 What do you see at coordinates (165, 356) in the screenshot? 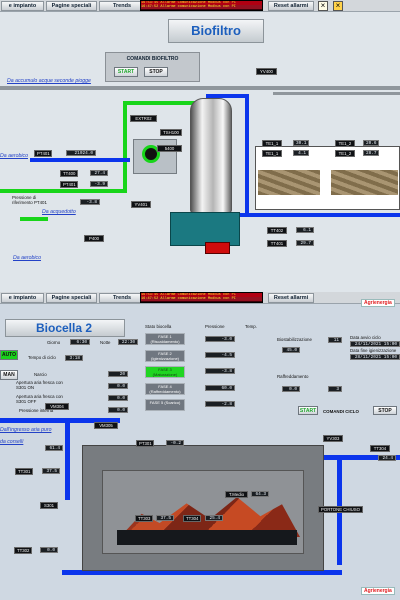
I see `phase-2: FASE 2 (Igienizzazione)` at bounding box center [165, 356].